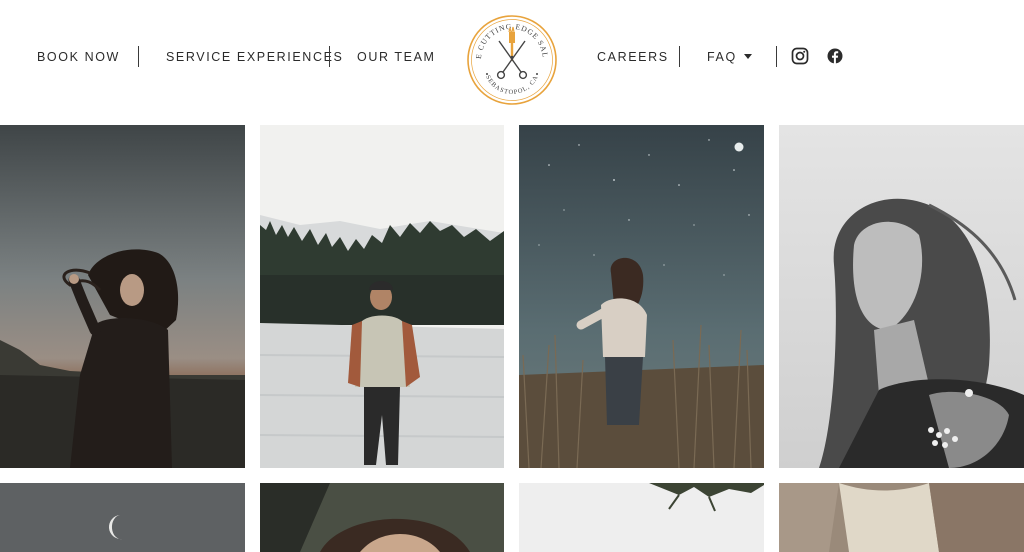  Describe the element at coordinates (122, 296) in the screenshot. I see `gallery-photo-woman-dusk` at that location.